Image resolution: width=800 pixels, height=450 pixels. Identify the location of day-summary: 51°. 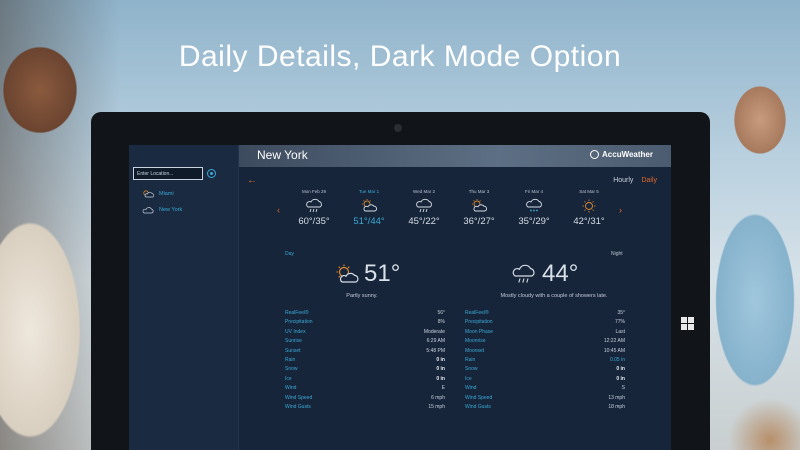
(367, 274).